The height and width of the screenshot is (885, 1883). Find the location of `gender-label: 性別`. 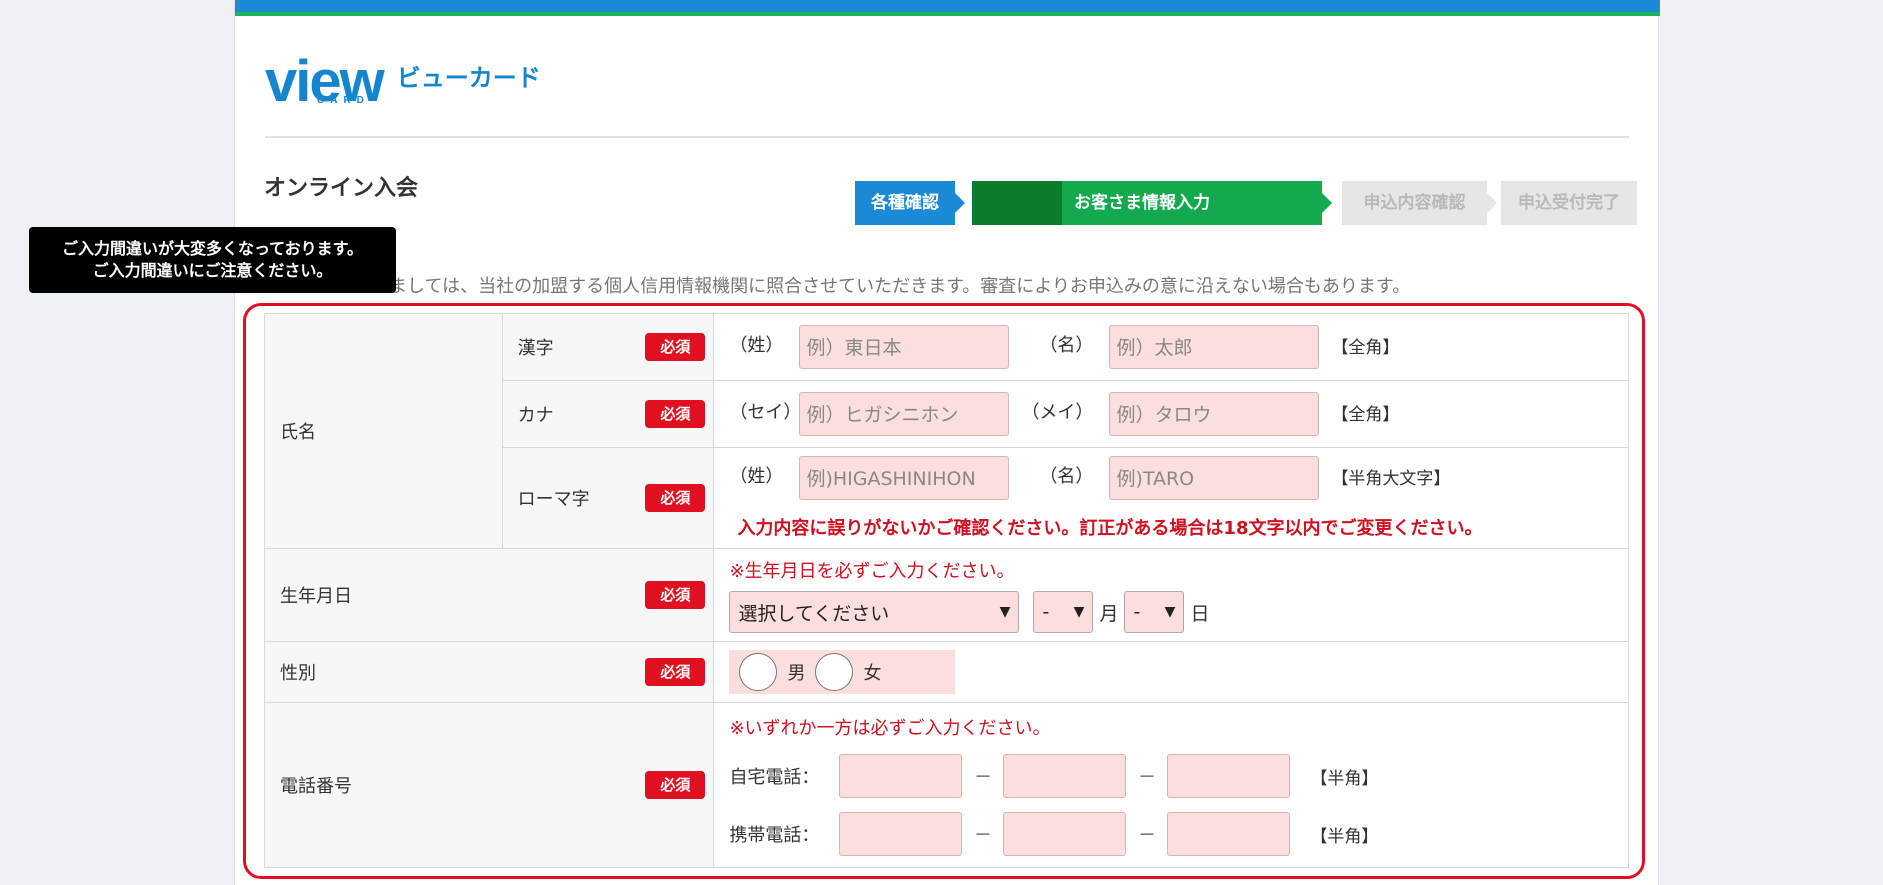

gender-label: 性別 is located at coordinates (298, 673).